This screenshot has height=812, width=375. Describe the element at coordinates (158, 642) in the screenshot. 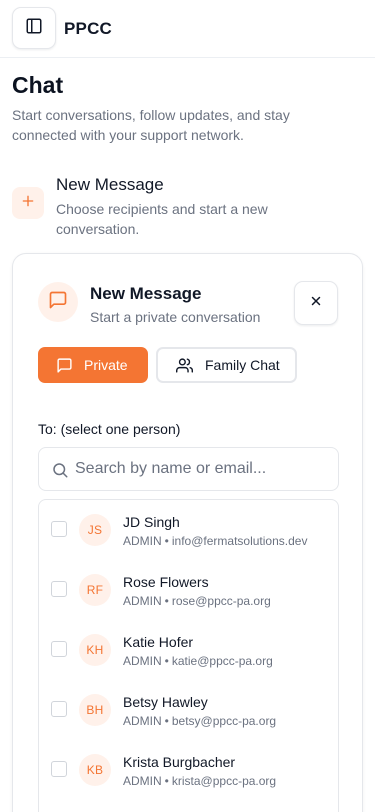

I see `recipient-name: Katie Hofer` at that location.